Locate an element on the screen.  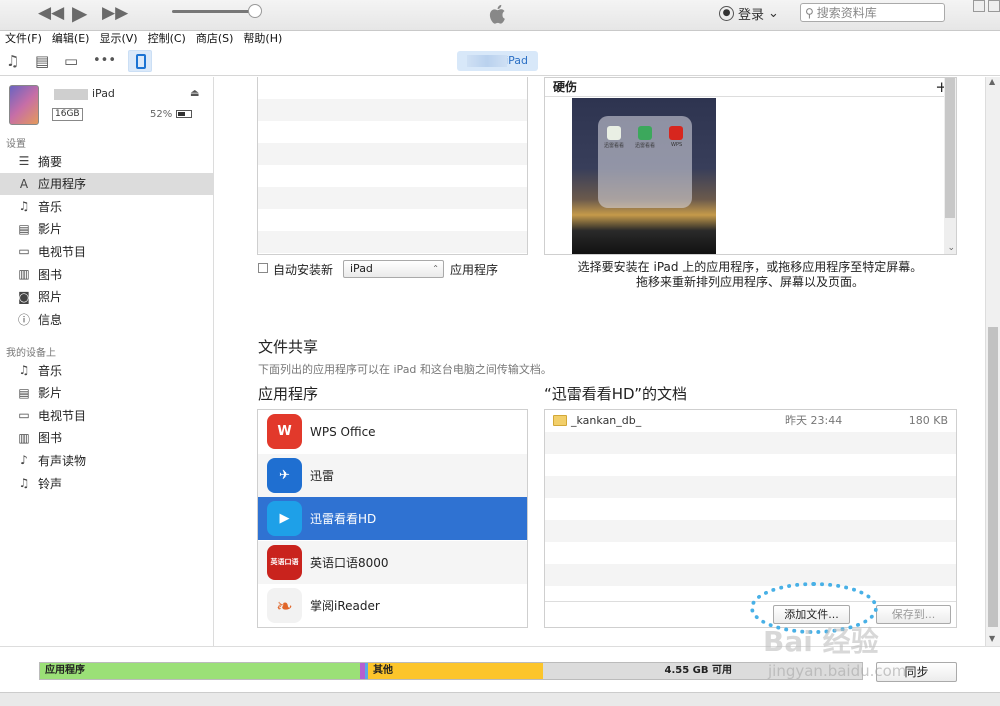
battery-icon is located at coordinates (184, 114).